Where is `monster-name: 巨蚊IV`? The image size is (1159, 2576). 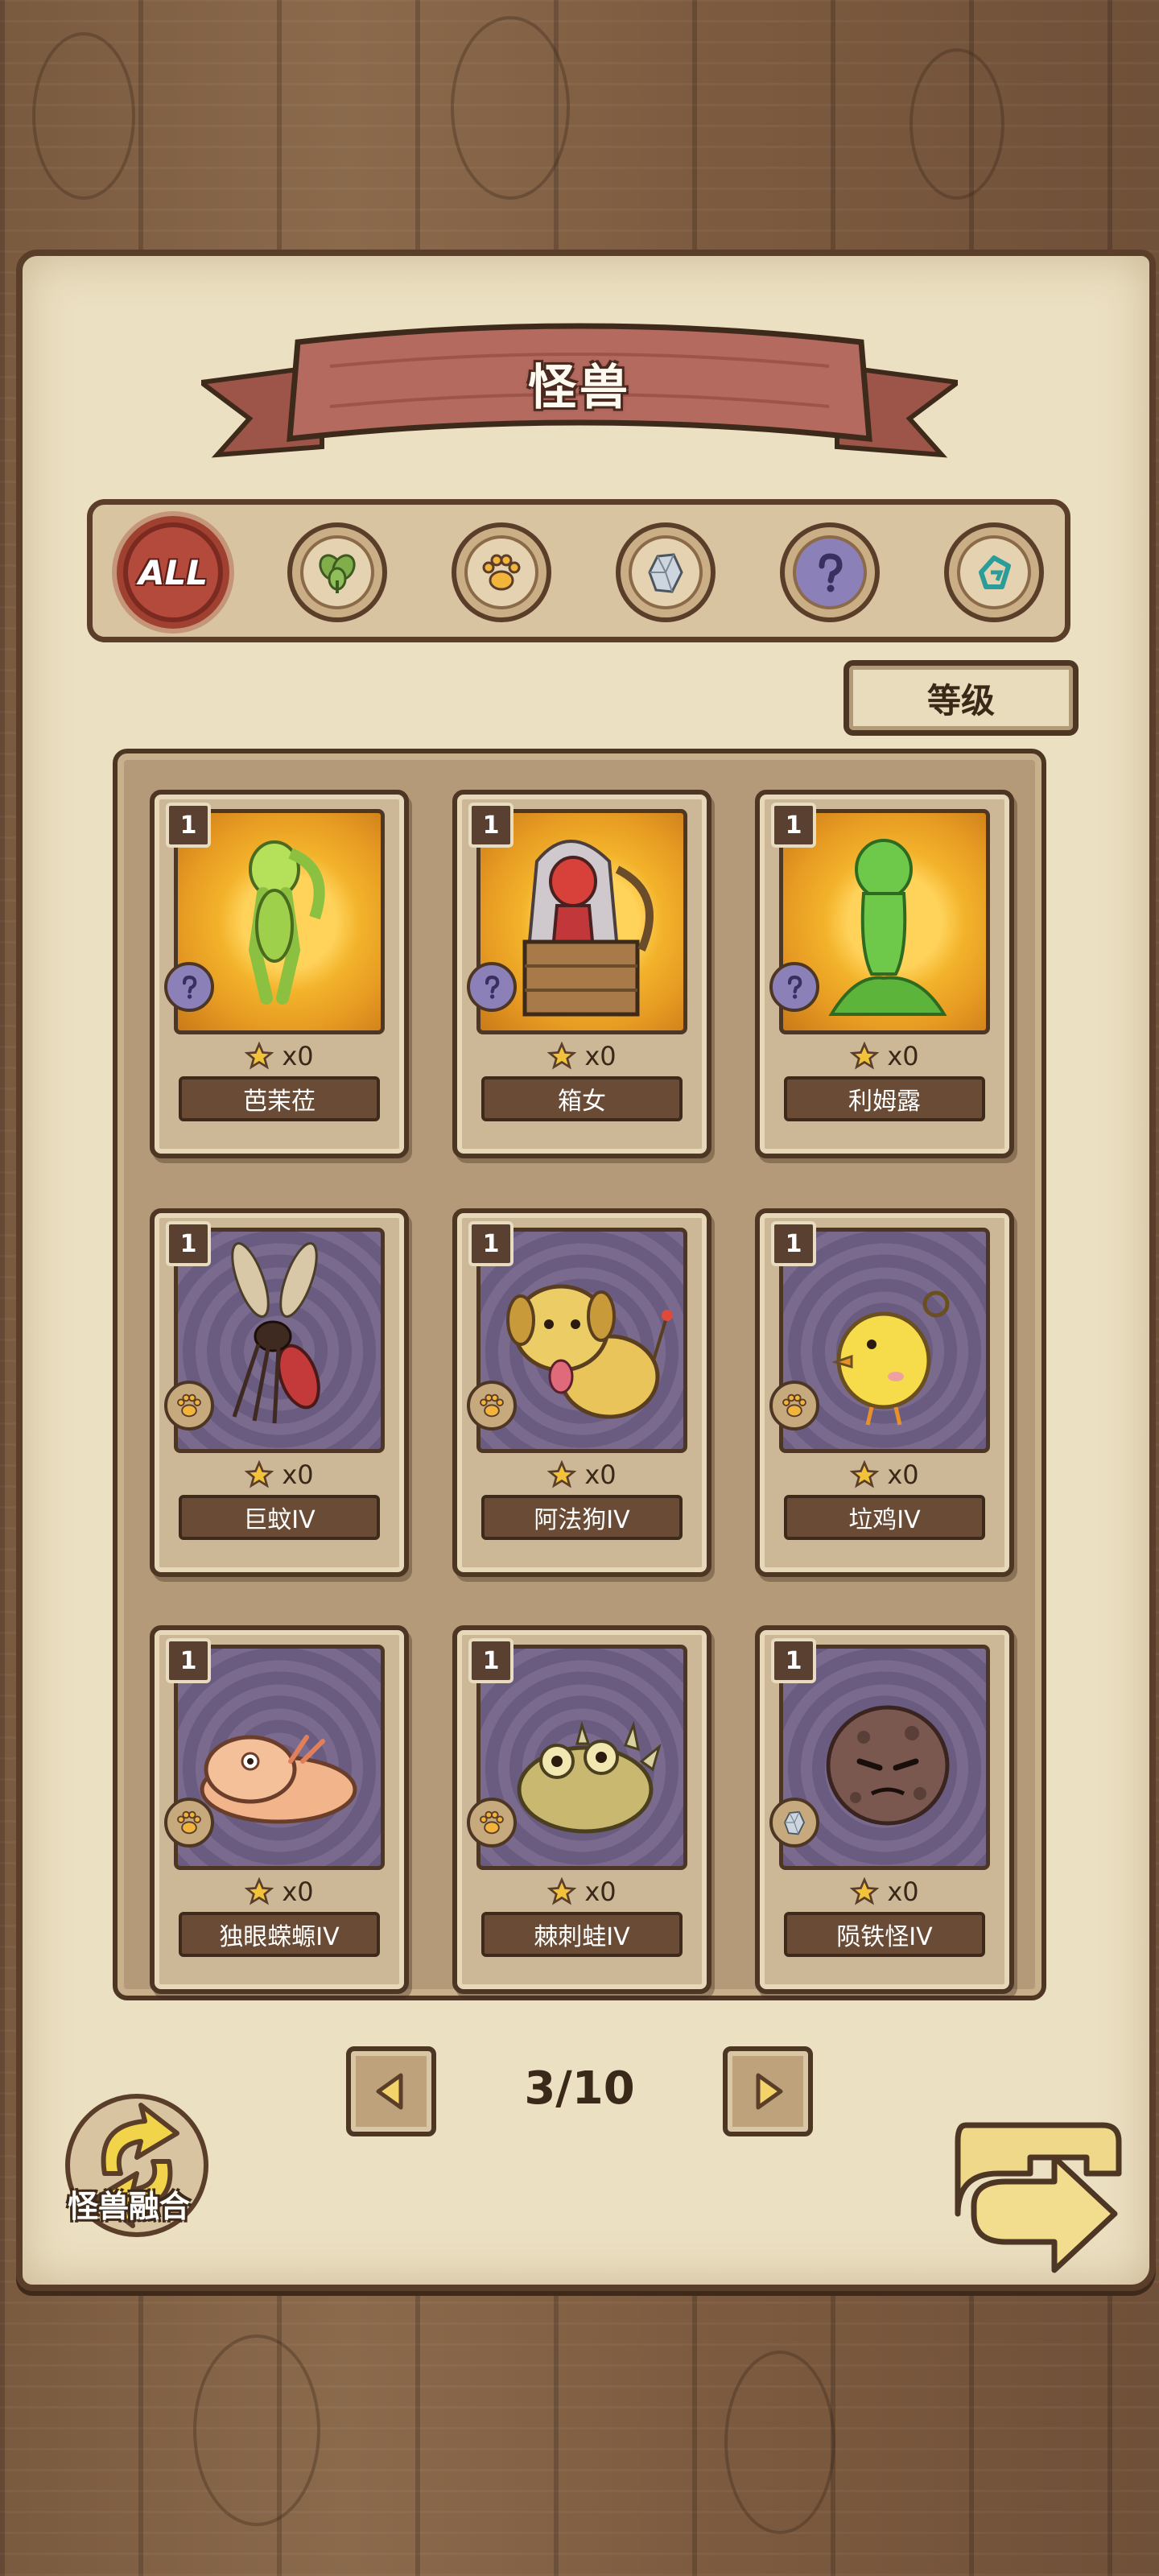
monster-name: 巨蚊IV is located at coordinates (279, 1517).